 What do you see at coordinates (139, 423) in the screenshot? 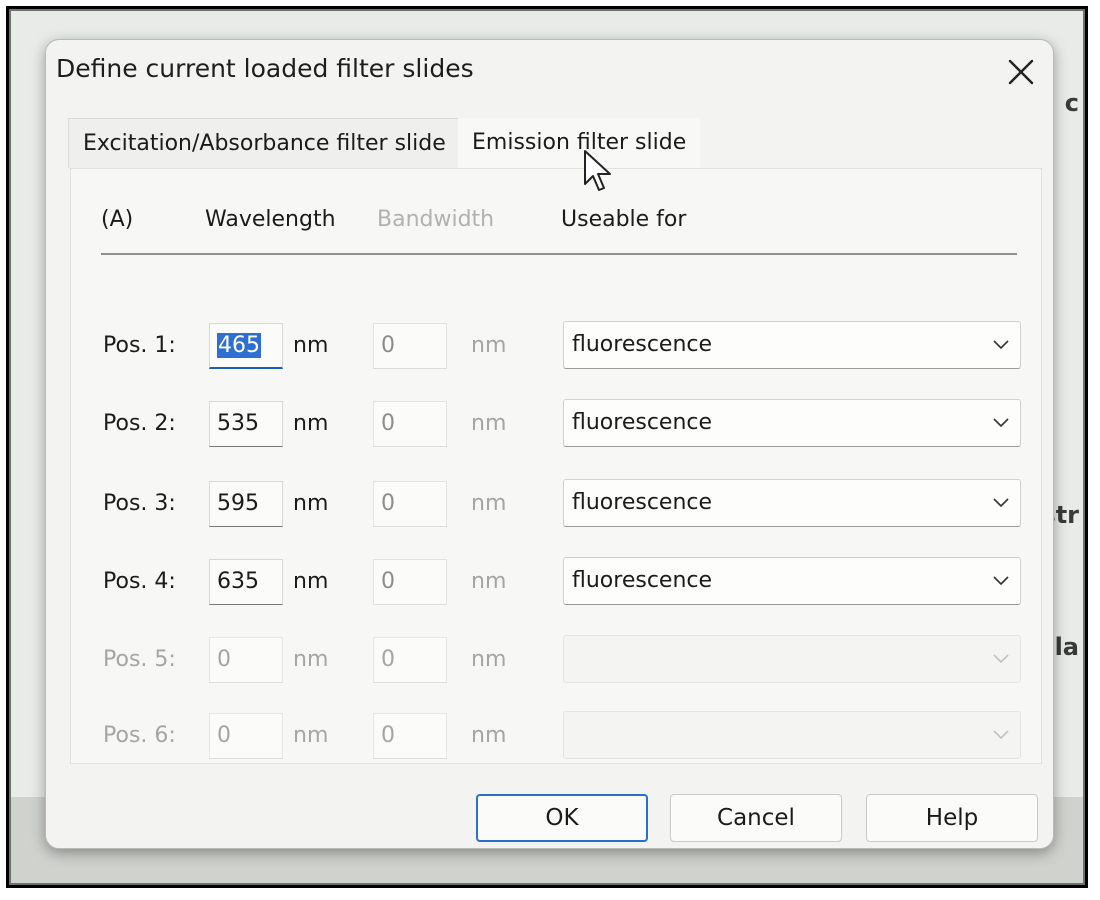
I see `position-label: Pos. 2:` at bounding box center [139, 423].